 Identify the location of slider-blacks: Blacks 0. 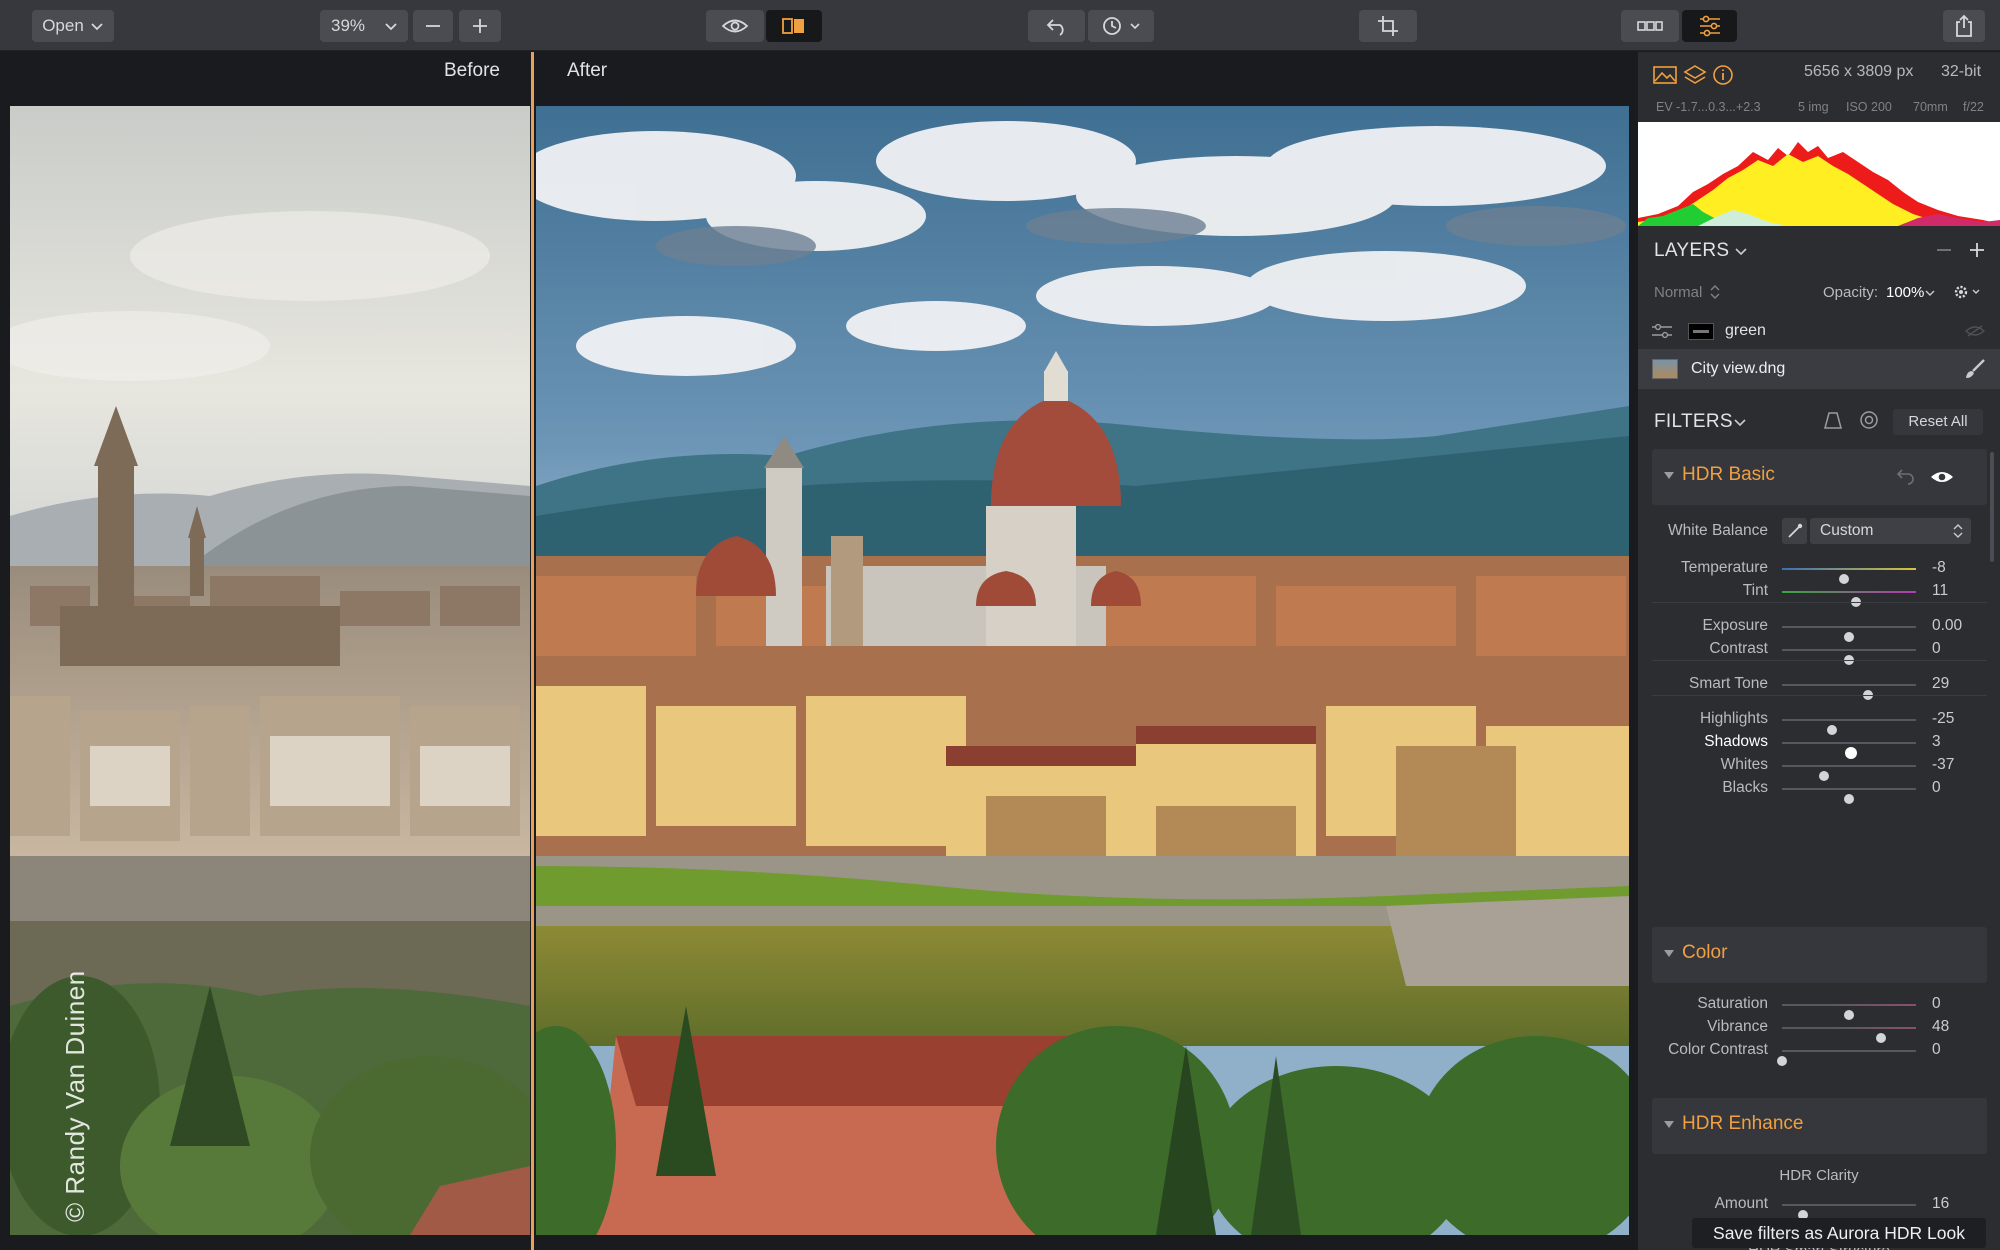
(1819, 790).